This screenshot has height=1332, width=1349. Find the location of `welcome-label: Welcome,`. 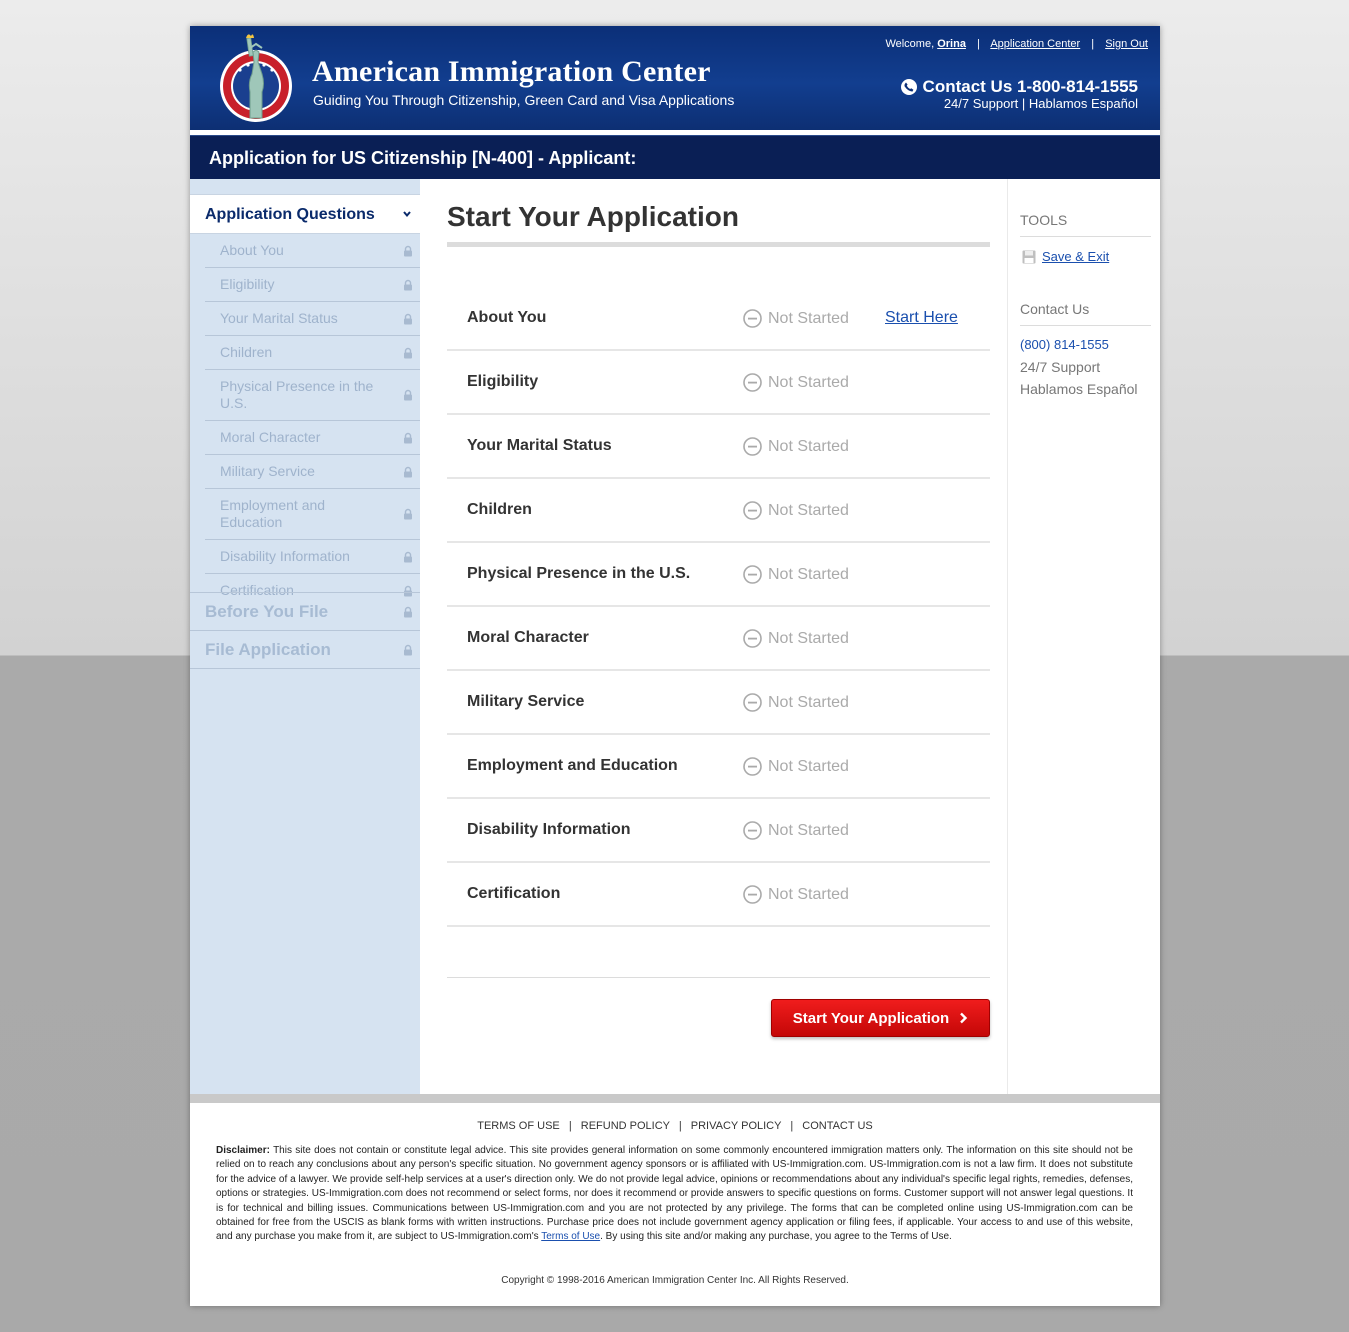

welcome-label: Welcome, is located at coordinates (910, 44).